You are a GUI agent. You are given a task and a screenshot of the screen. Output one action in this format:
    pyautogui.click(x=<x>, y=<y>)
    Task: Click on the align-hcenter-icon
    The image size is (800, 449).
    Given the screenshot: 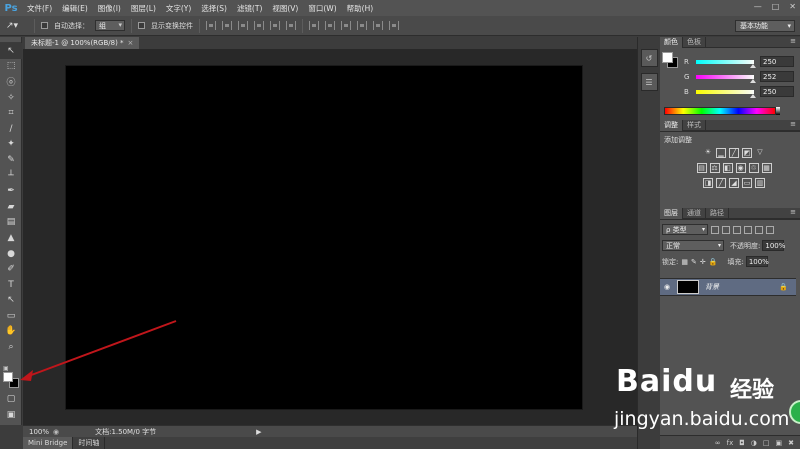 What is the action you would take?
    pyautogui.click(x=275, y=25)
    